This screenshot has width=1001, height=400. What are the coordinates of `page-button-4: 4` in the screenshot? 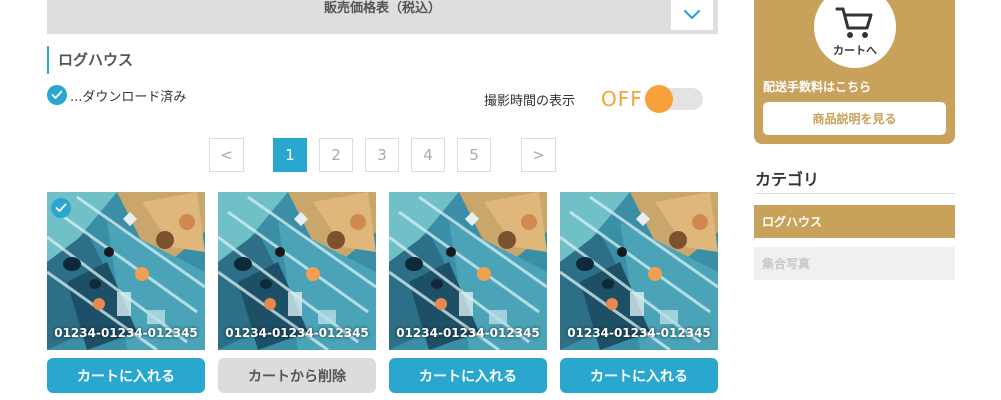 It's located at (428, 155).